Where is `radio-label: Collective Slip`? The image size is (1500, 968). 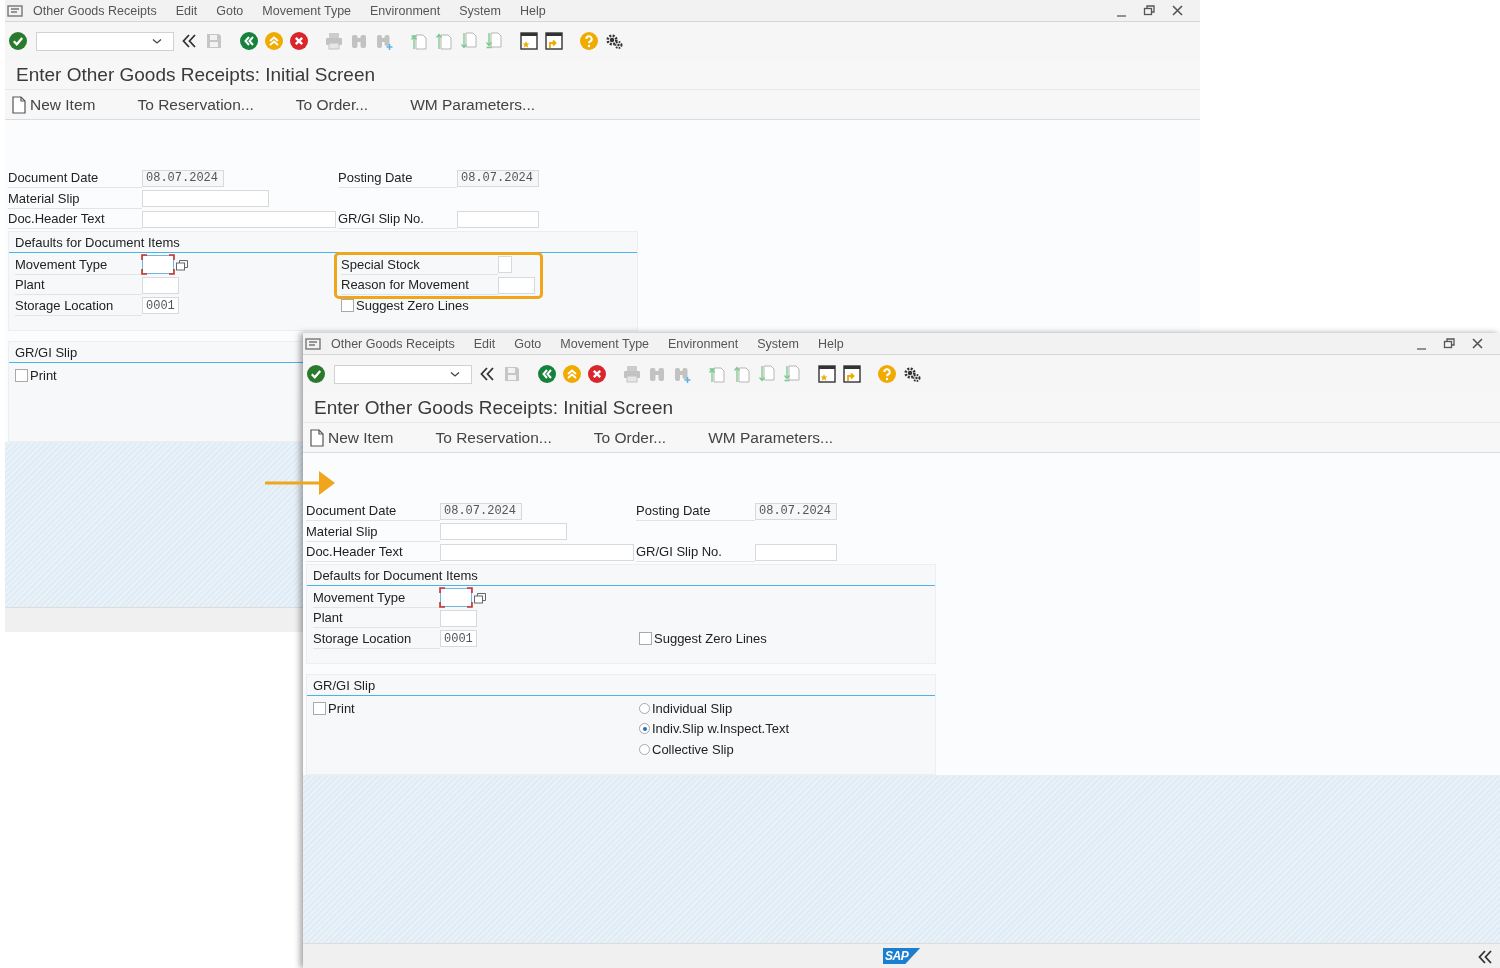 radio-label: Collective Slip is located at coordinates (693, 749).